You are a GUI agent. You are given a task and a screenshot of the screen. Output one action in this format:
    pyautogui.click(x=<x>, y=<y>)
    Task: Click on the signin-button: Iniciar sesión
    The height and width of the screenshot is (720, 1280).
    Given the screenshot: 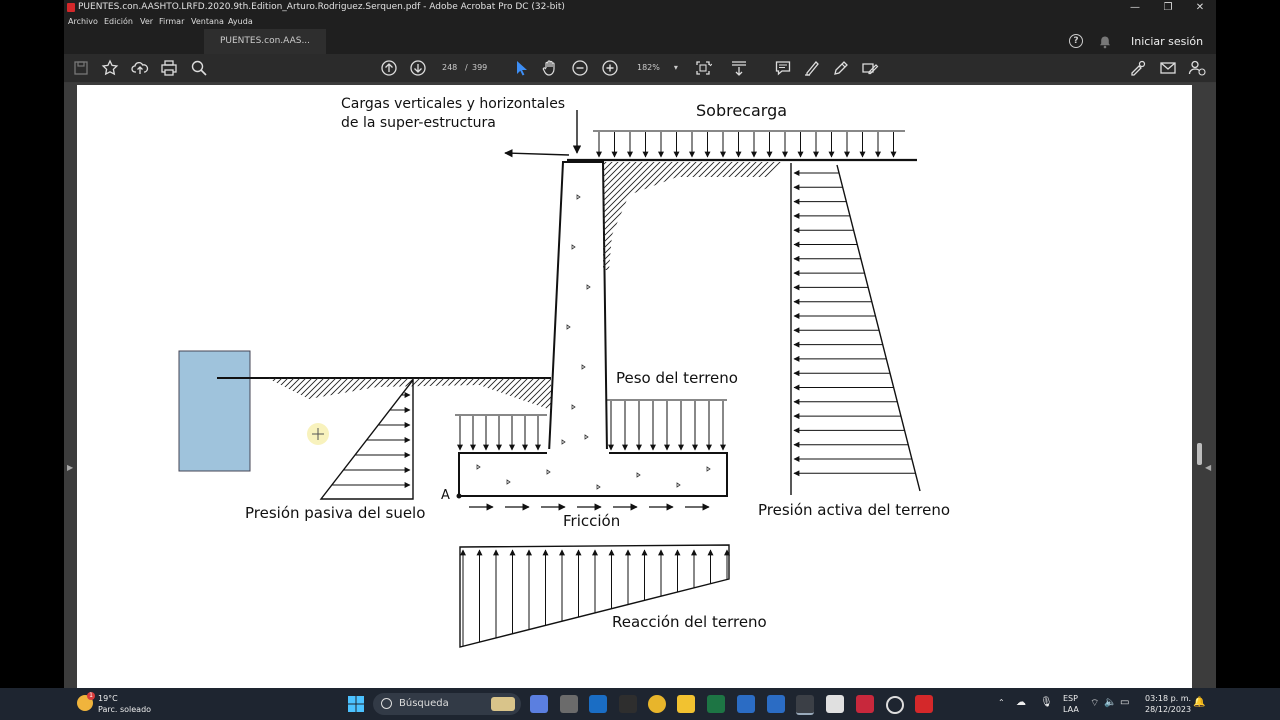 What is the action you would take?
    pyautogui.click(x=1167, y=41)
    